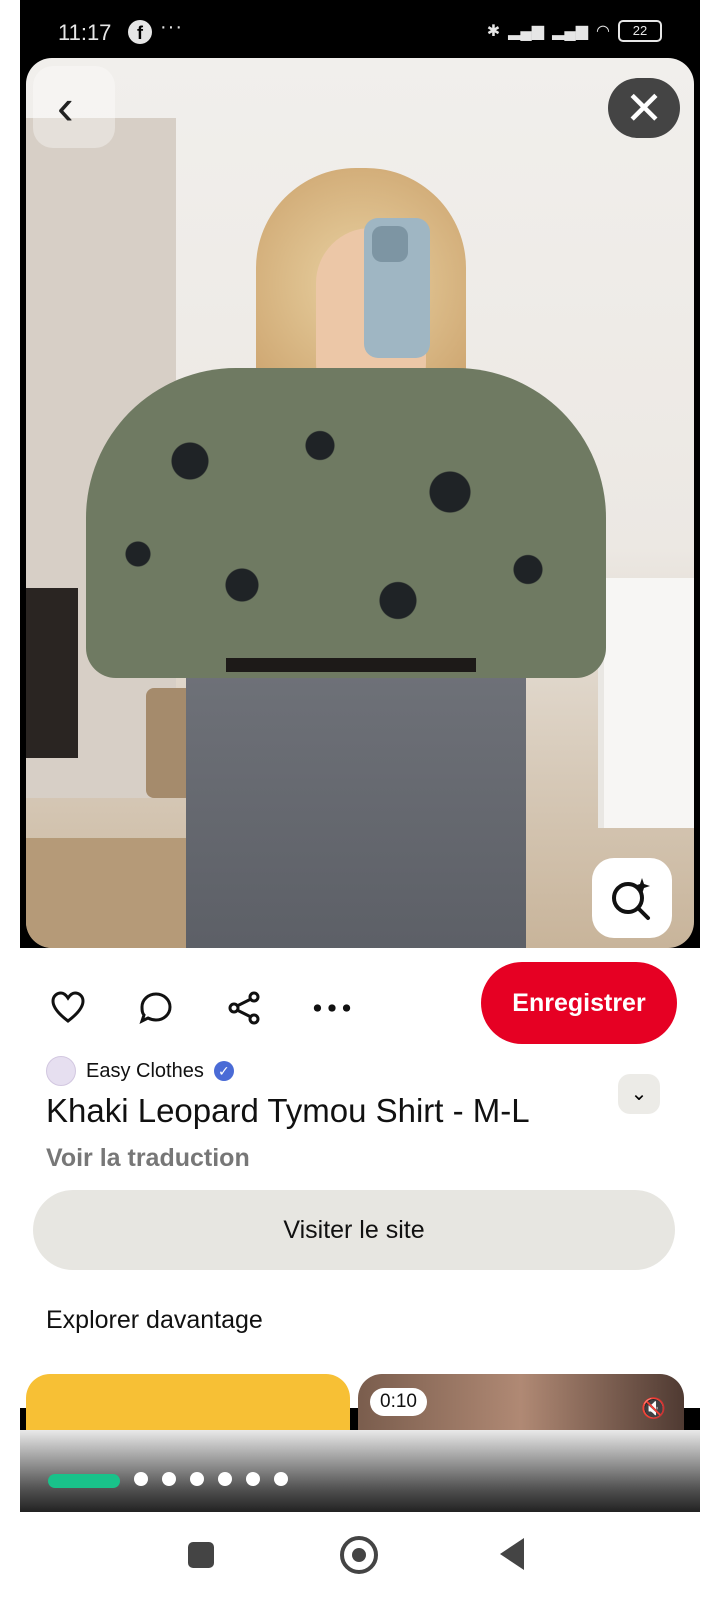 The width and height of the screenshot is (720, 1600). Describe the element at coordinates (512, 1554) in the screenshot. I see `back-nav-button` at that location.